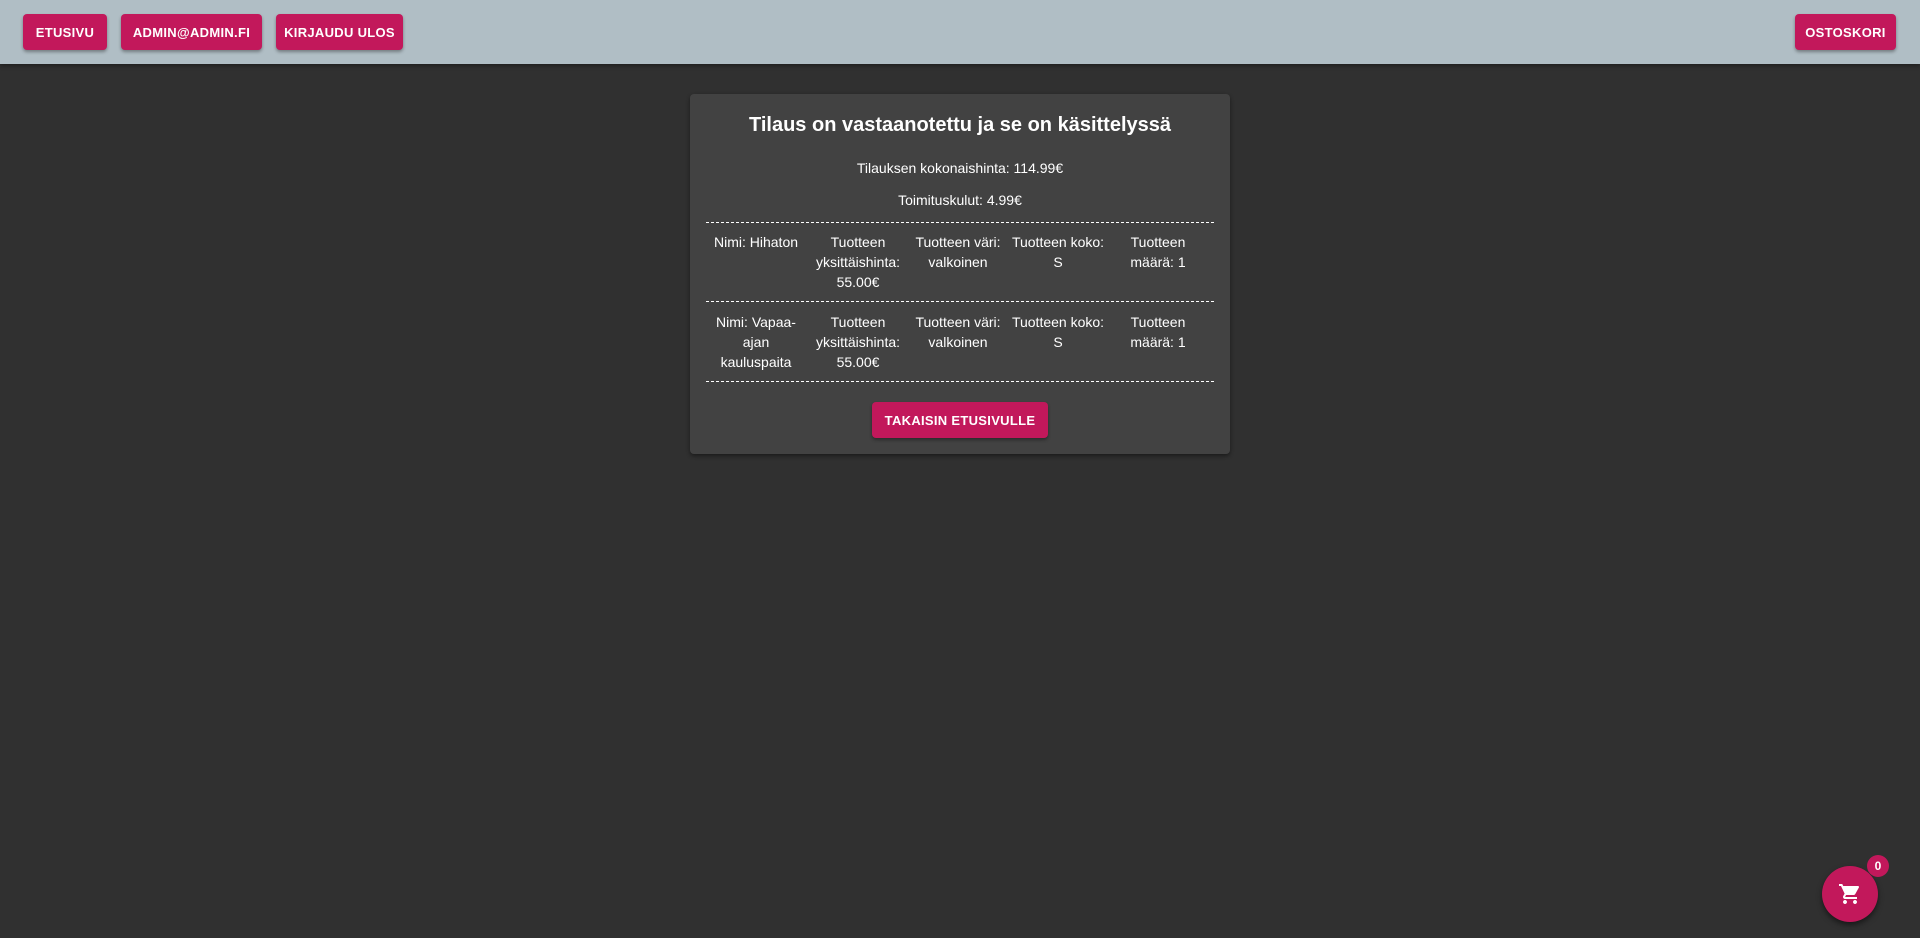 The width and height of the screenshot is (1920, 938). What do you see at coordinates (960, 200) in the screenshot?
I see `shipping-cost-text: Toimituskulut: 4.99€` at bounding box center [960, 200].